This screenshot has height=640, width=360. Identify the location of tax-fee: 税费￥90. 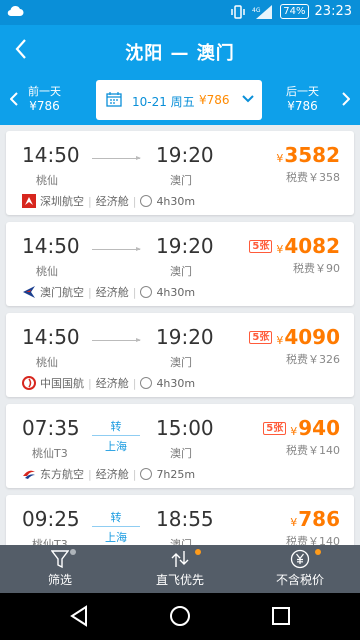
(316, 268).